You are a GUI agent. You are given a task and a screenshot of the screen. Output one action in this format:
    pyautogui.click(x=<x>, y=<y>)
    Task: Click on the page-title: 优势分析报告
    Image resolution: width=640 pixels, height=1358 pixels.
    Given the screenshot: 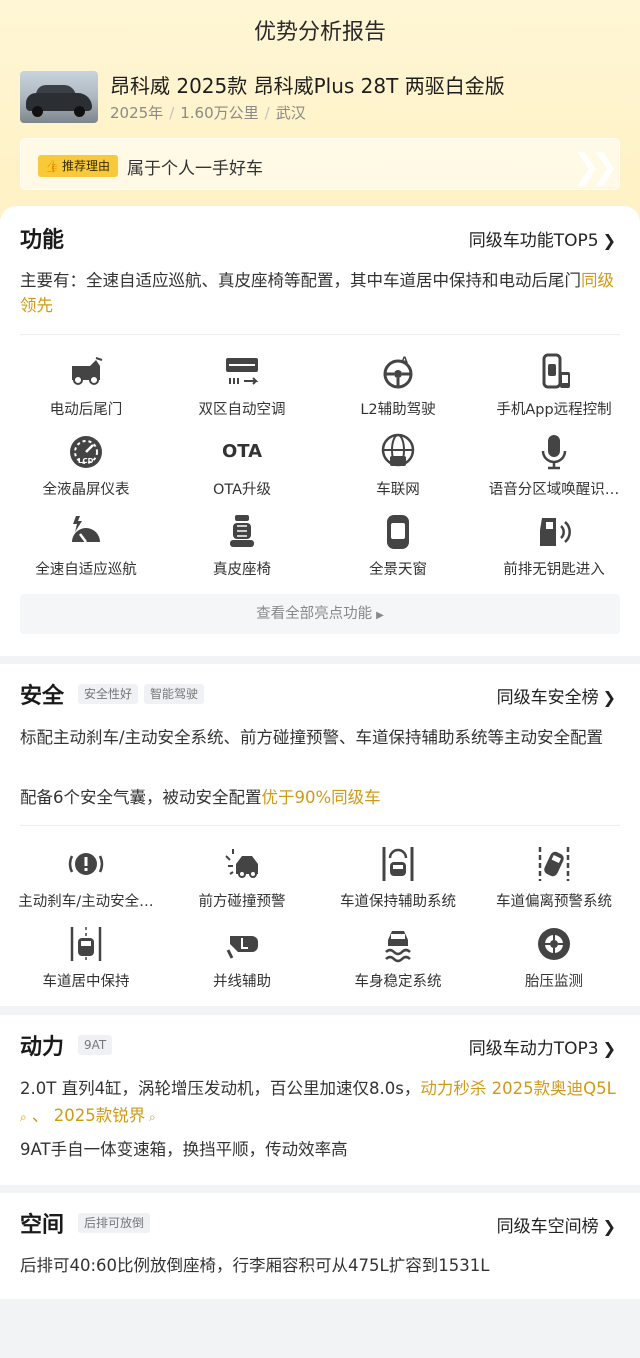 What is the action you would take?
    pyautogui.click(x=319, y=32)
    